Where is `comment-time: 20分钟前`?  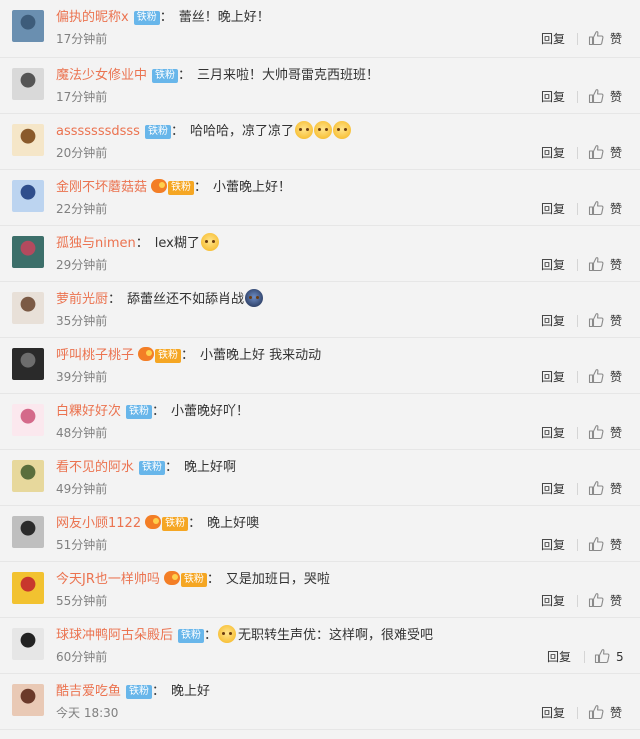
comment-time: 20分钟前 is located at coordinates (82, 153).